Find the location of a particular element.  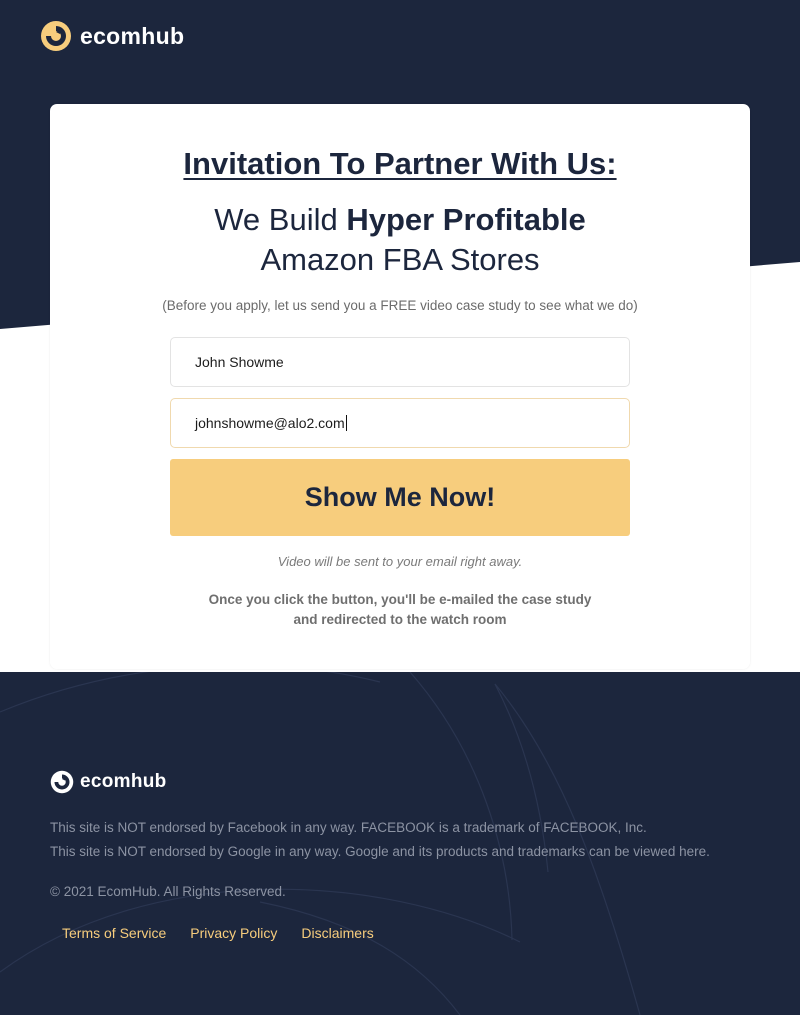

footer-brand-name: ecomhub is located at coordinates (123, 781).